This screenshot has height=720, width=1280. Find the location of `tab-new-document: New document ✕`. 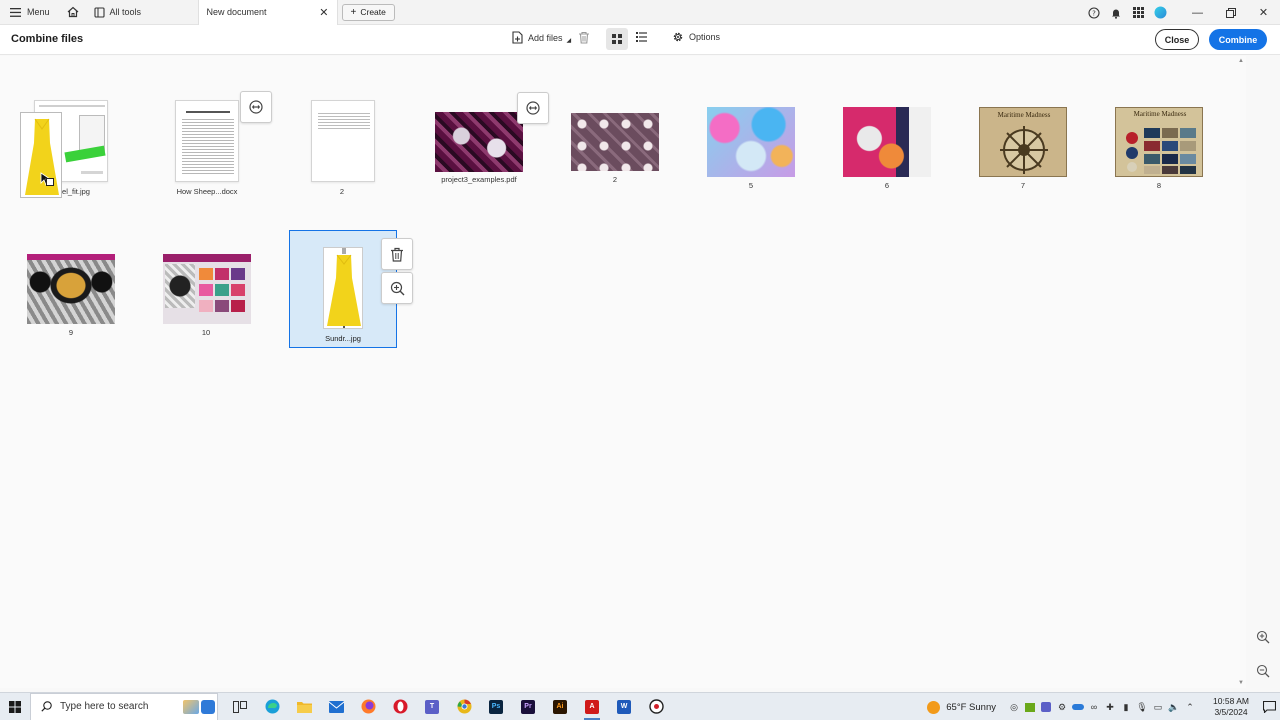

tab-new-document: New document ✕ is located at coordinates (267, 12).